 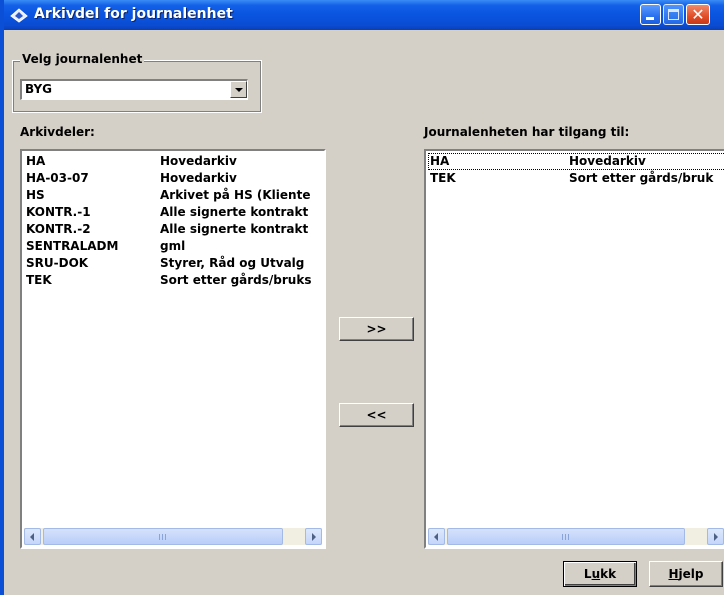 I want to click on combobox-dropdown-button, so click(x=238, y=89).